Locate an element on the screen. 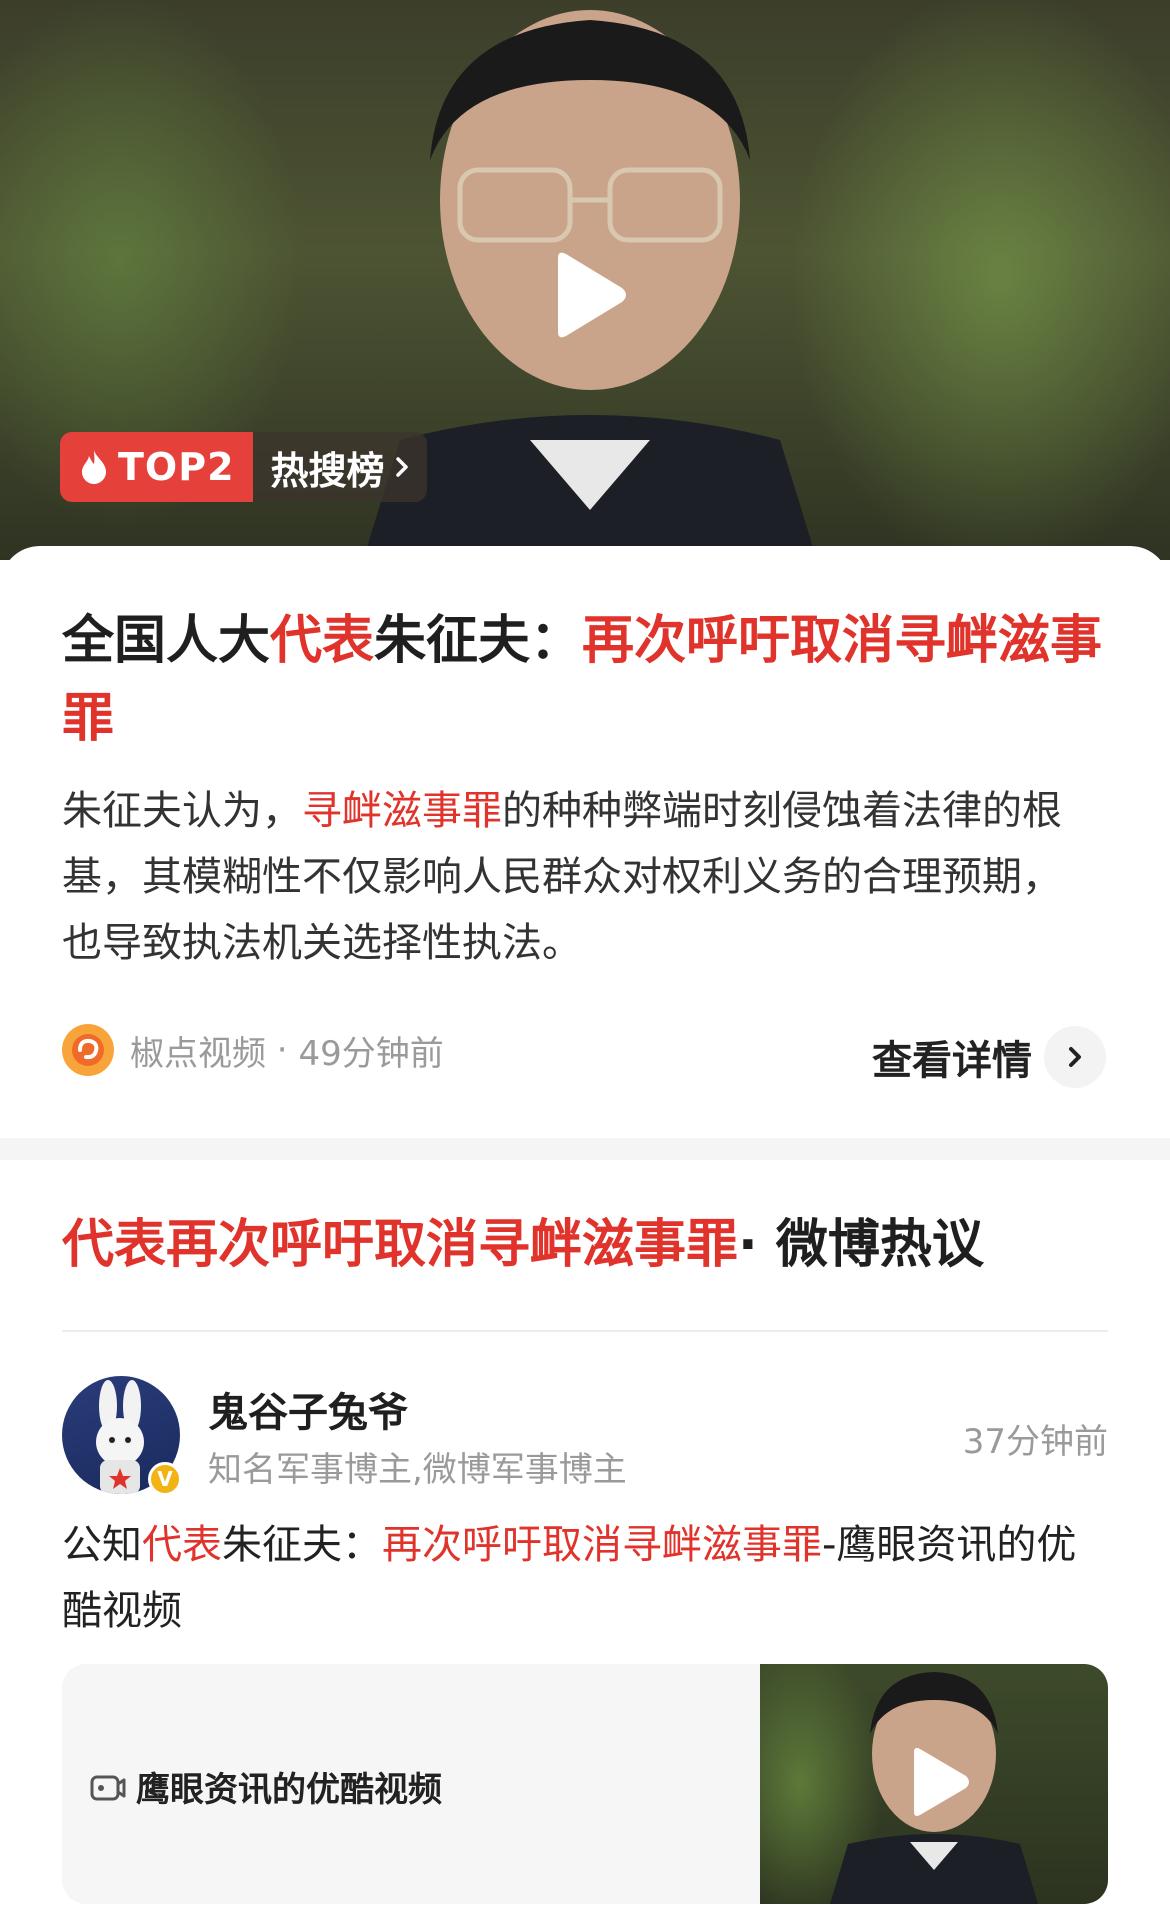 The image size is (1170, 1924). verified-badge: V is located at coordinates (165, 1479).